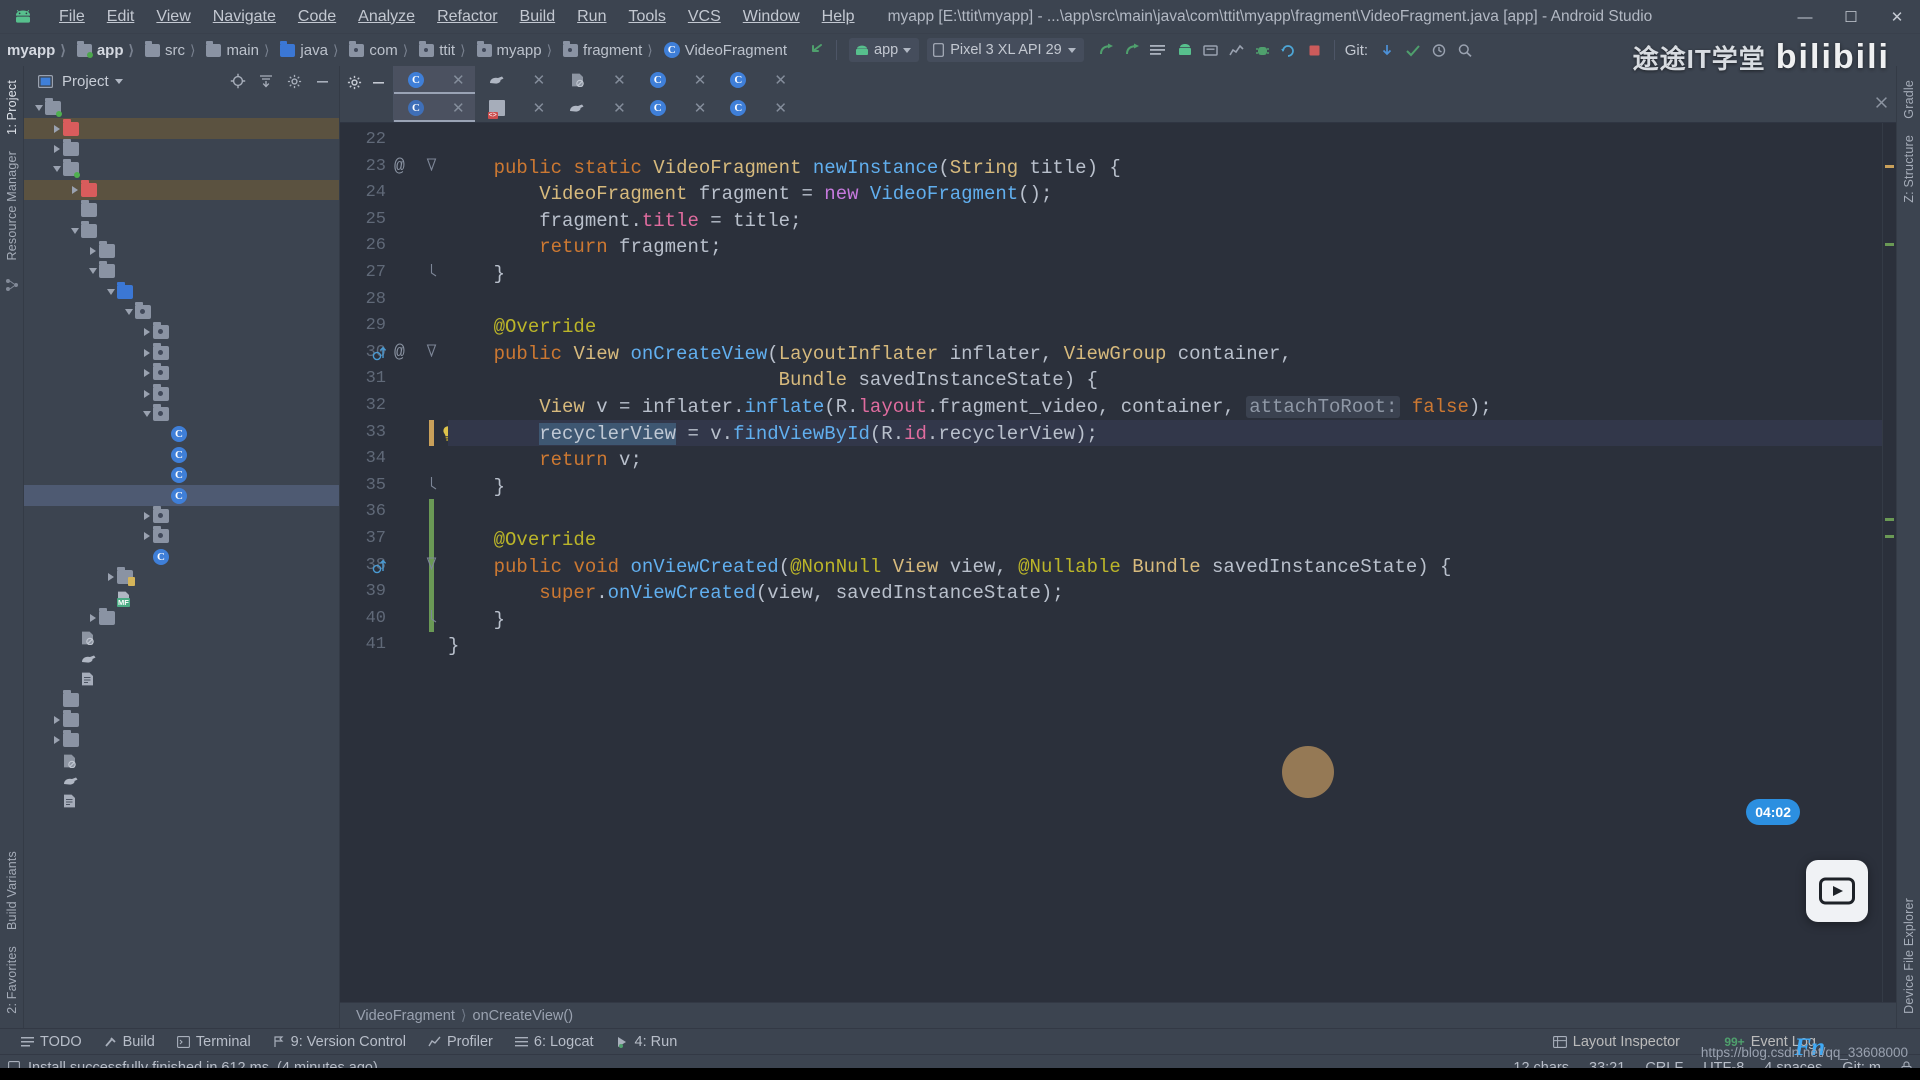  I want to click on tree-item-api, so click(181, 373).